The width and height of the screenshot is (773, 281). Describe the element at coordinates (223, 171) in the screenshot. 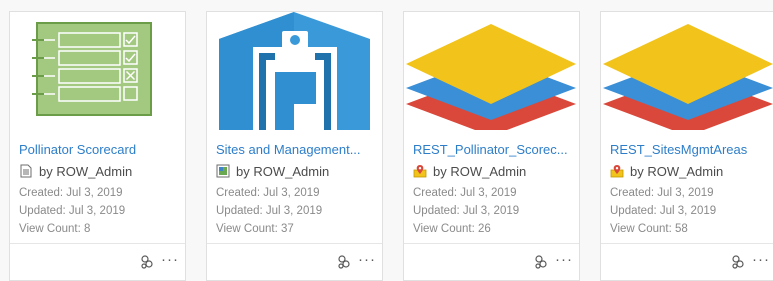

I see `web-app-icon` at that location.